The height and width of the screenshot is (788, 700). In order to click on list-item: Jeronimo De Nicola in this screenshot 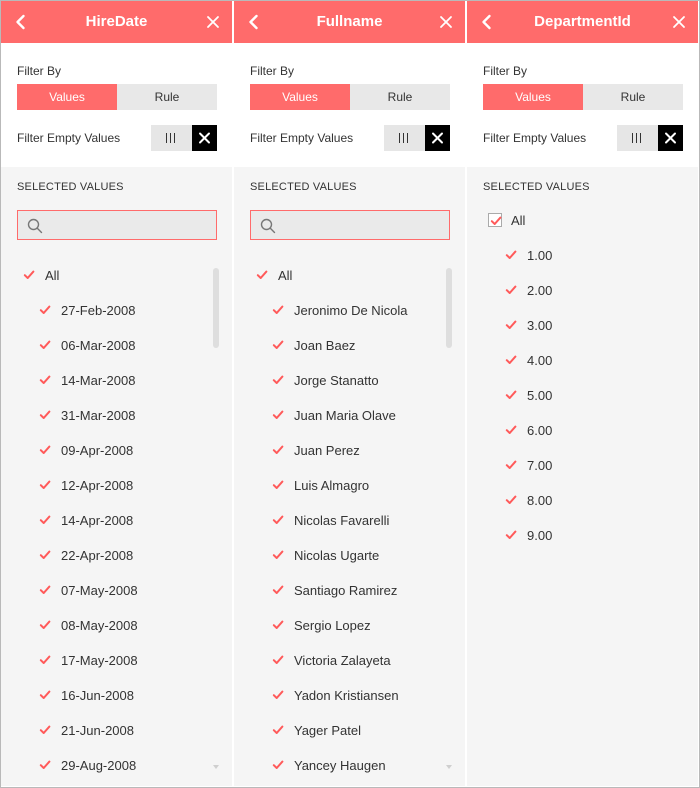, I will do `click(339, 310)`.